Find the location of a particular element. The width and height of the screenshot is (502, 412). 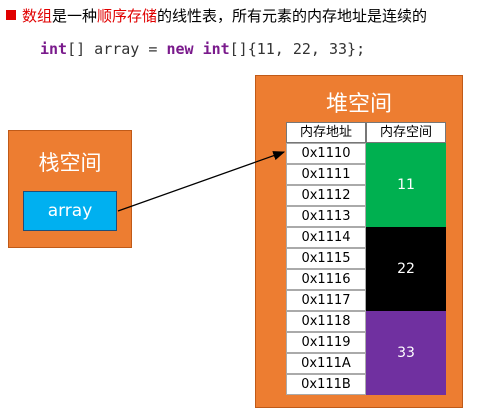

arrow-line is located at coordinates (201, 181).